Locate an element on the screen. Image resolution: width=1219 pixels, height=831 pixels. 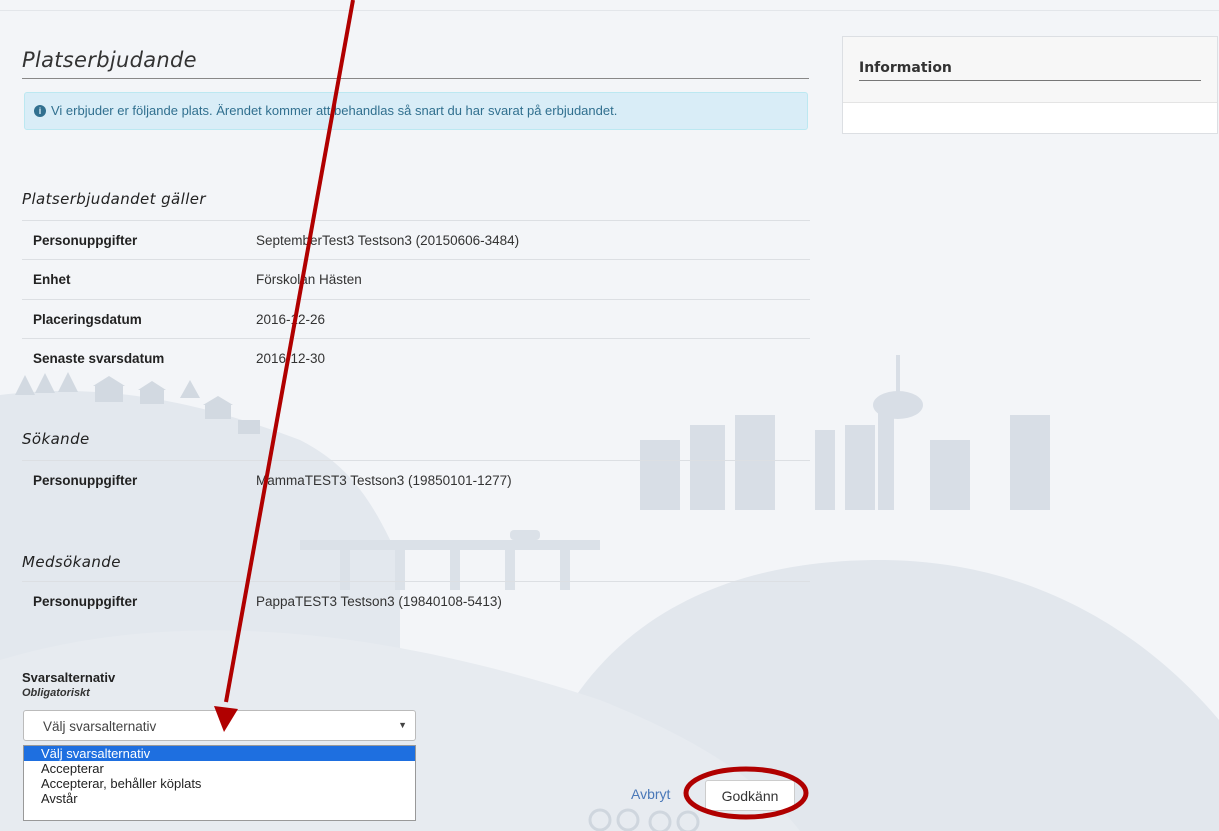
option-accepterar: Accepterar is located at coordinates (219, 768).